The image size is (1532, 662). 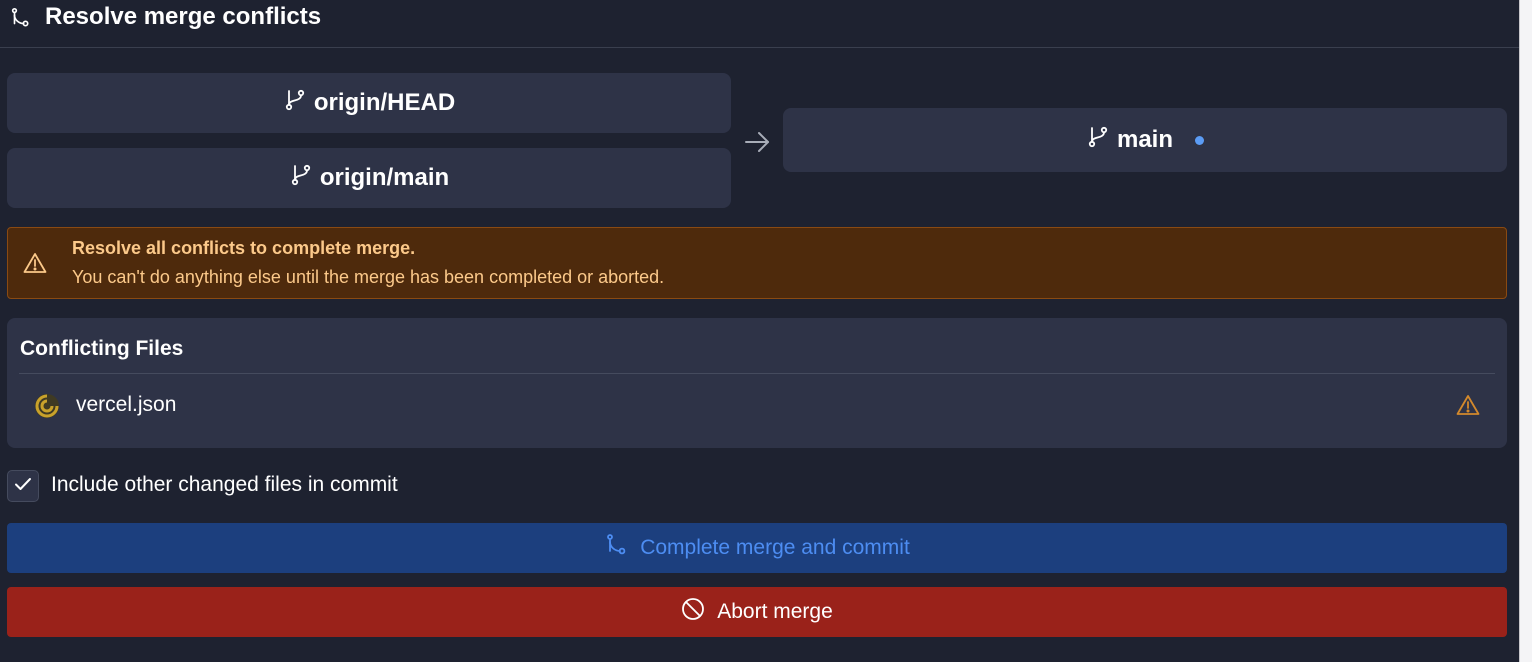 I want to click on target-branch-main: main, so click(x=1145, y=140).